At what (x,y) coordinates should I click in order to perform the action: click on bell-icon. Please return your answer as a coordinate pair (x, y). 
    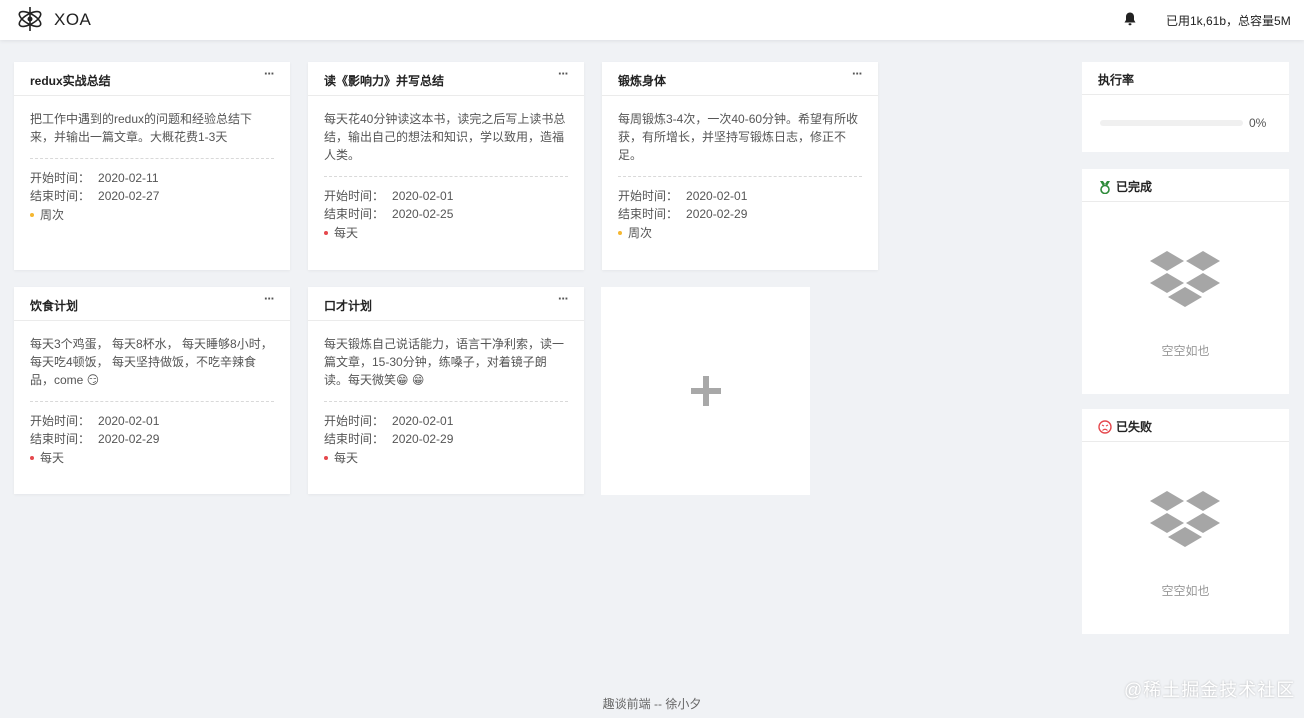
    Looking at the image, I should click on (1130, 19).